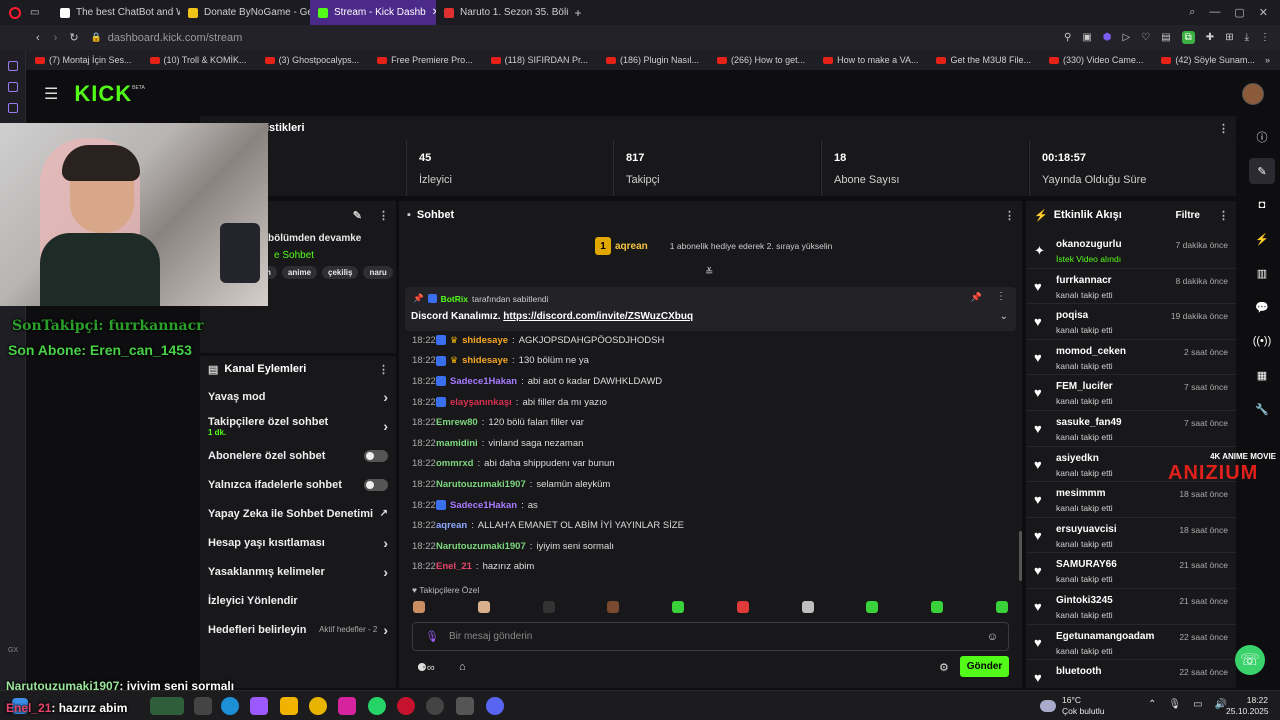 The width and height of the screenshot is (1280, 720). I want to click on browser-tab: Naruto 1. Sezon 35. Bölüm, so click(502, 12).